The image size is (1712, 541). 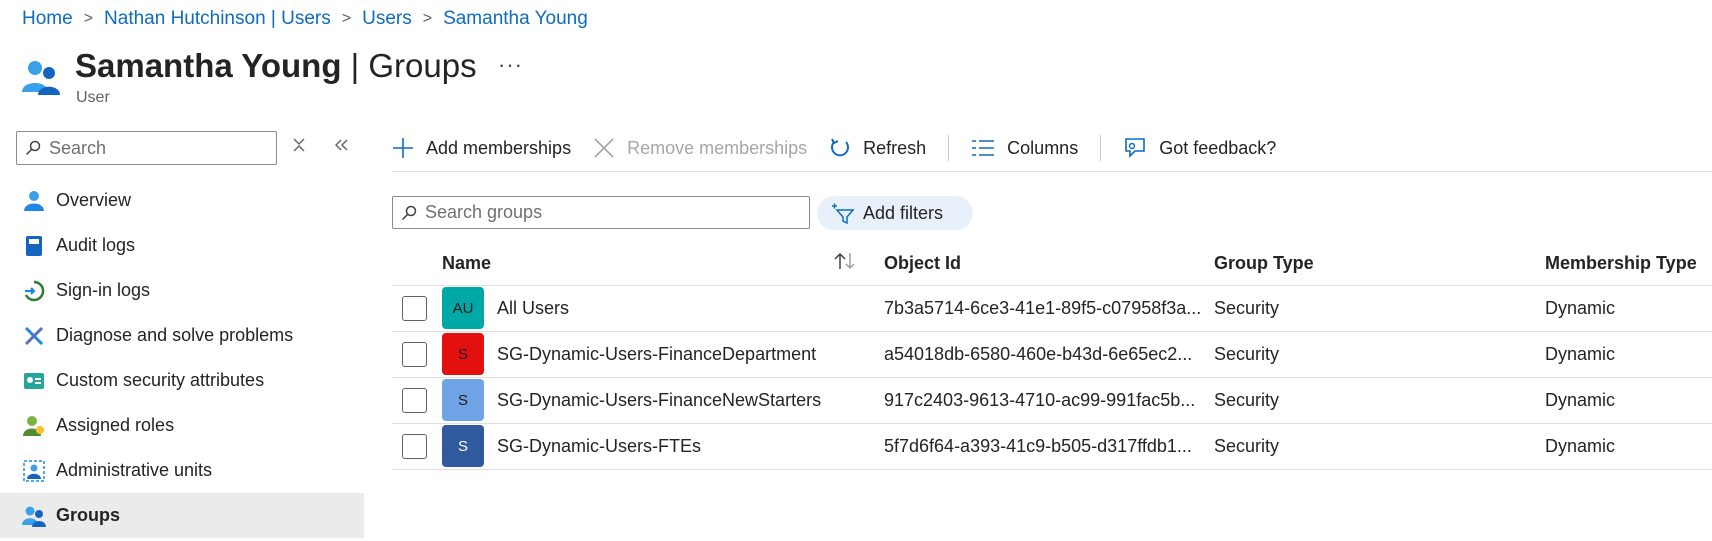 I want to click on nav-item-groups: Groups, so click(x=182, y=515).